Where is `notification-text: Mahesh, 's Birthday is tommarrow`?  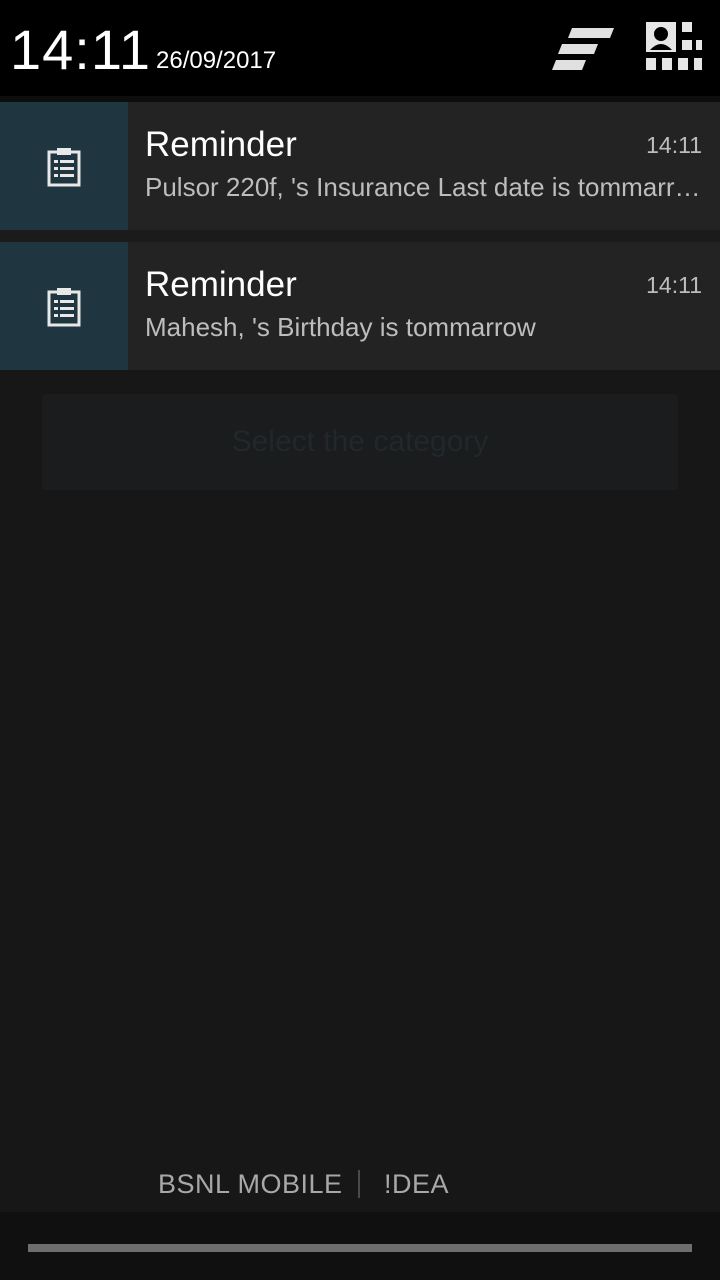
notification-text: Mahesh, 's Birthday is tommarrow is located at coordinates (340, 327).